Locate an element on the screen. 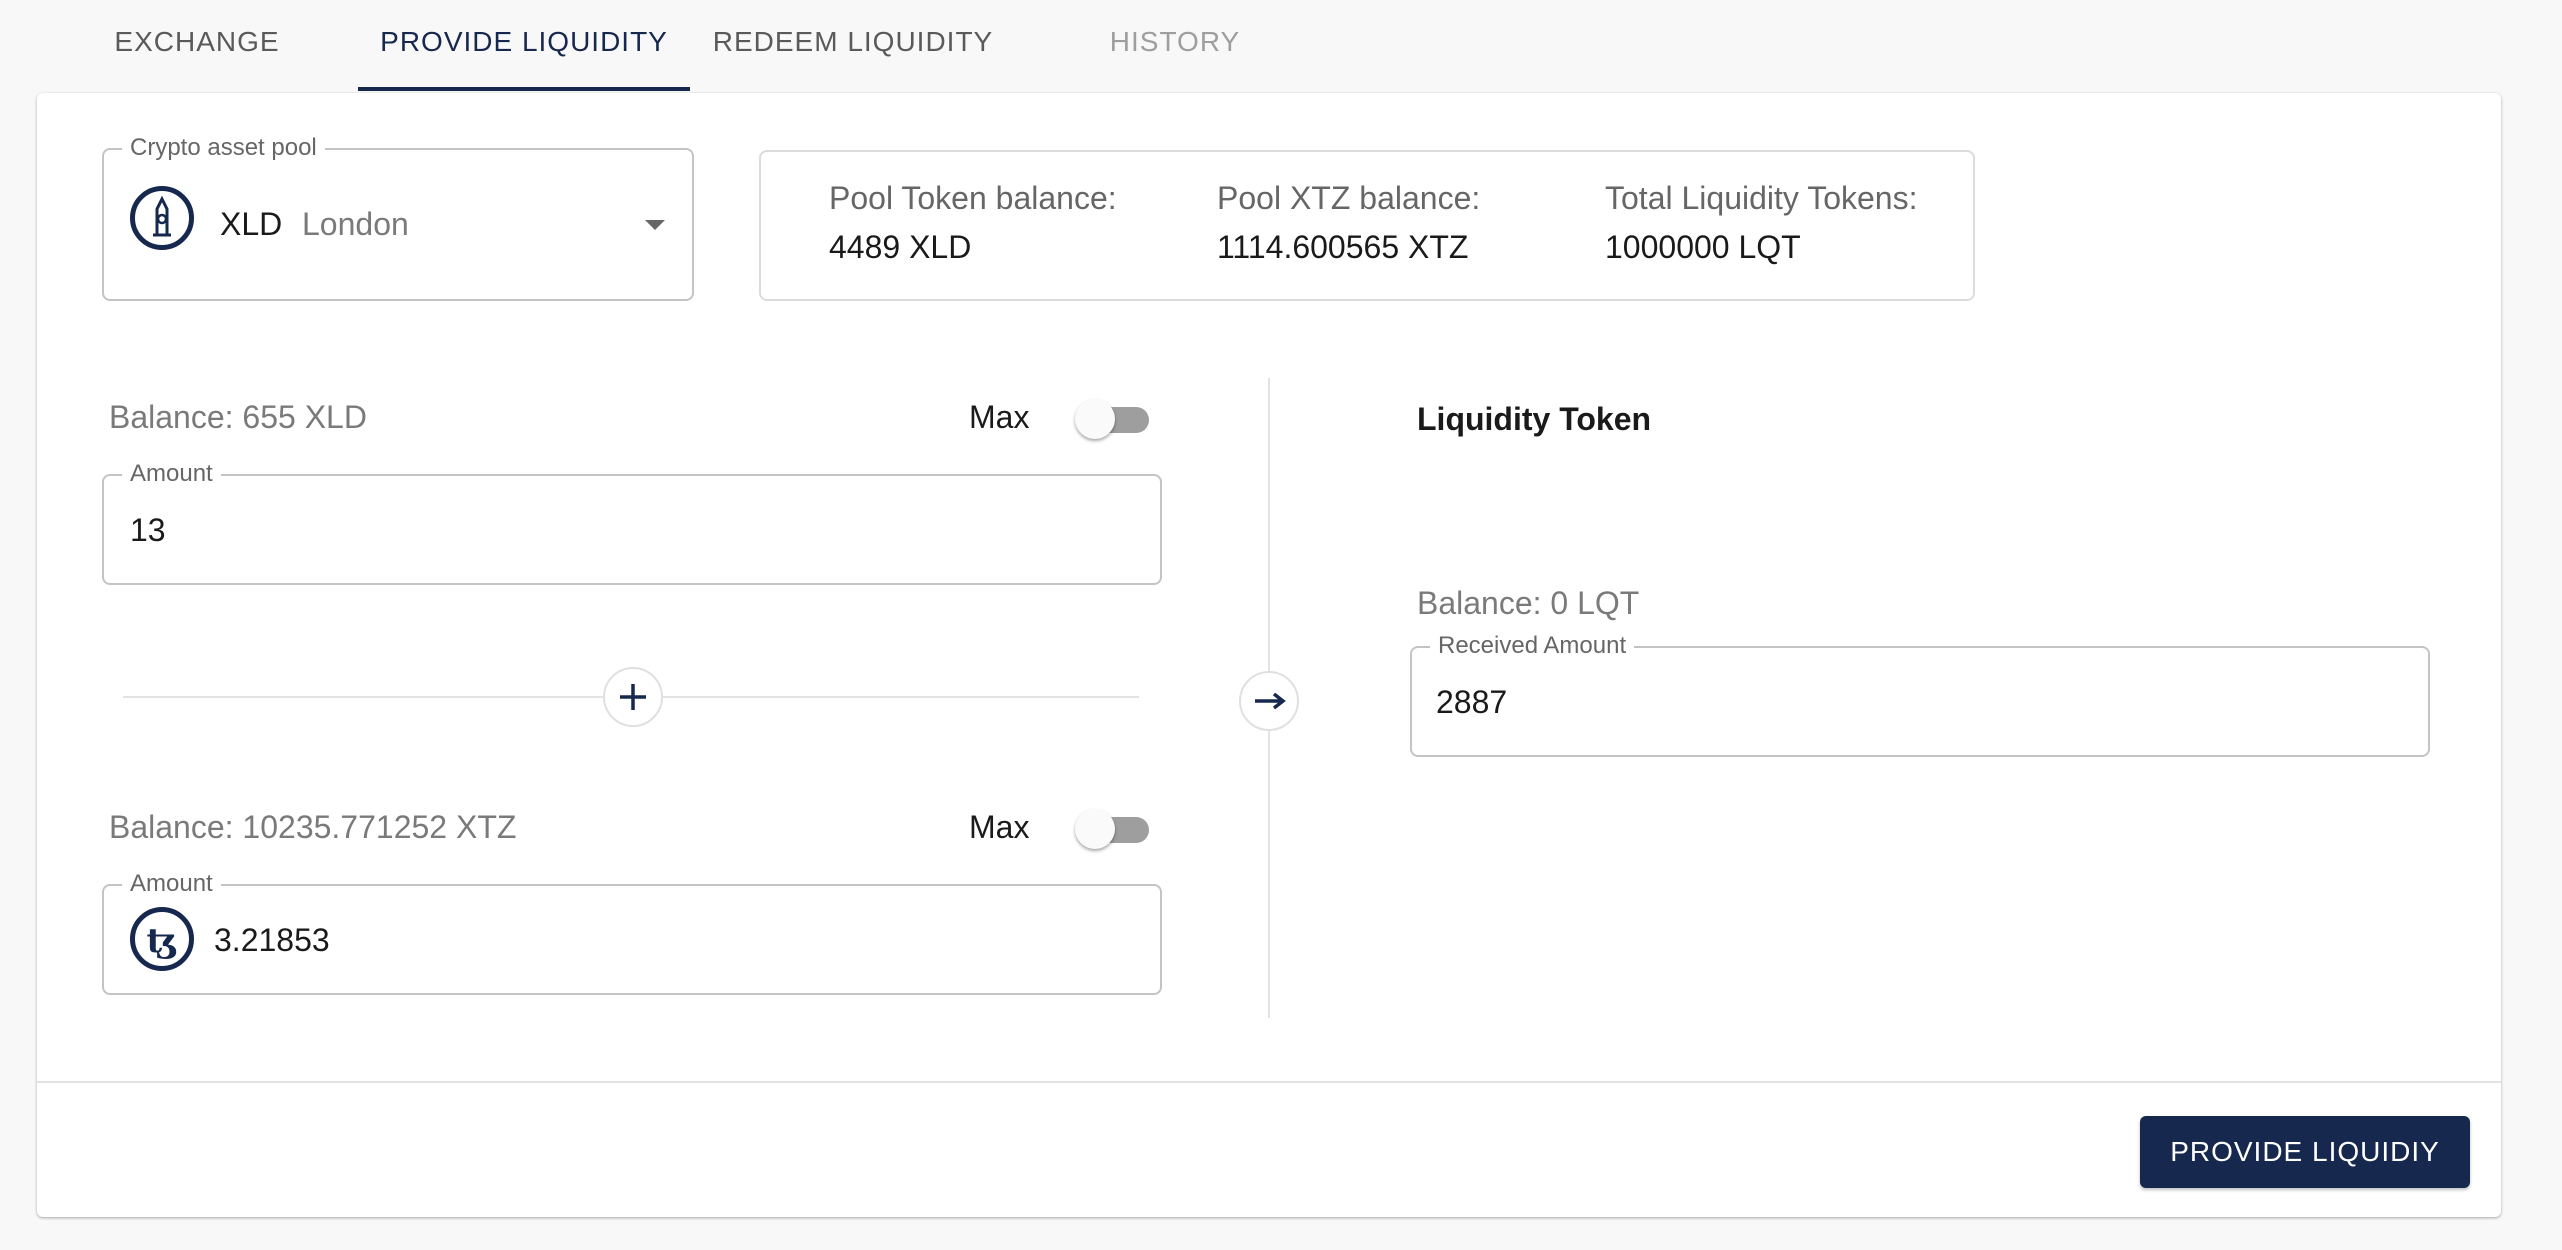  tab-provide-liquidity: PROVIDE LIQUIDITY is located at coordinates (524, 46).